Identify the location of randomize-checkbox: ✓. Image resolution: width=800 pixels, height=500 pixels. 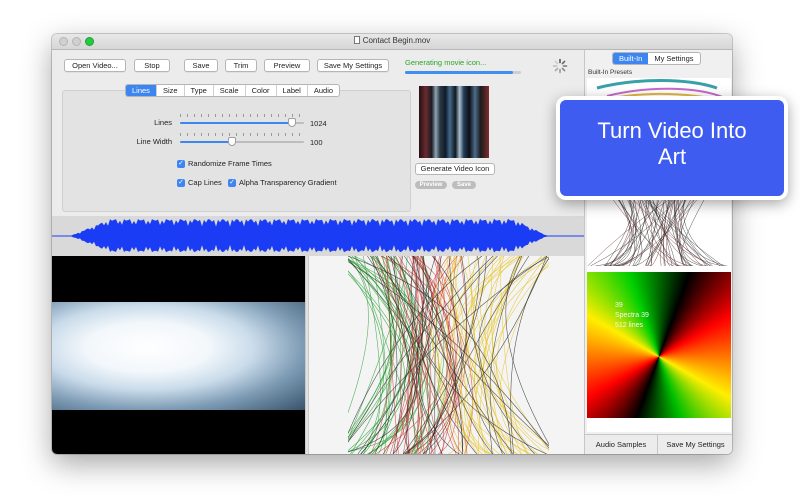
(181, 163).